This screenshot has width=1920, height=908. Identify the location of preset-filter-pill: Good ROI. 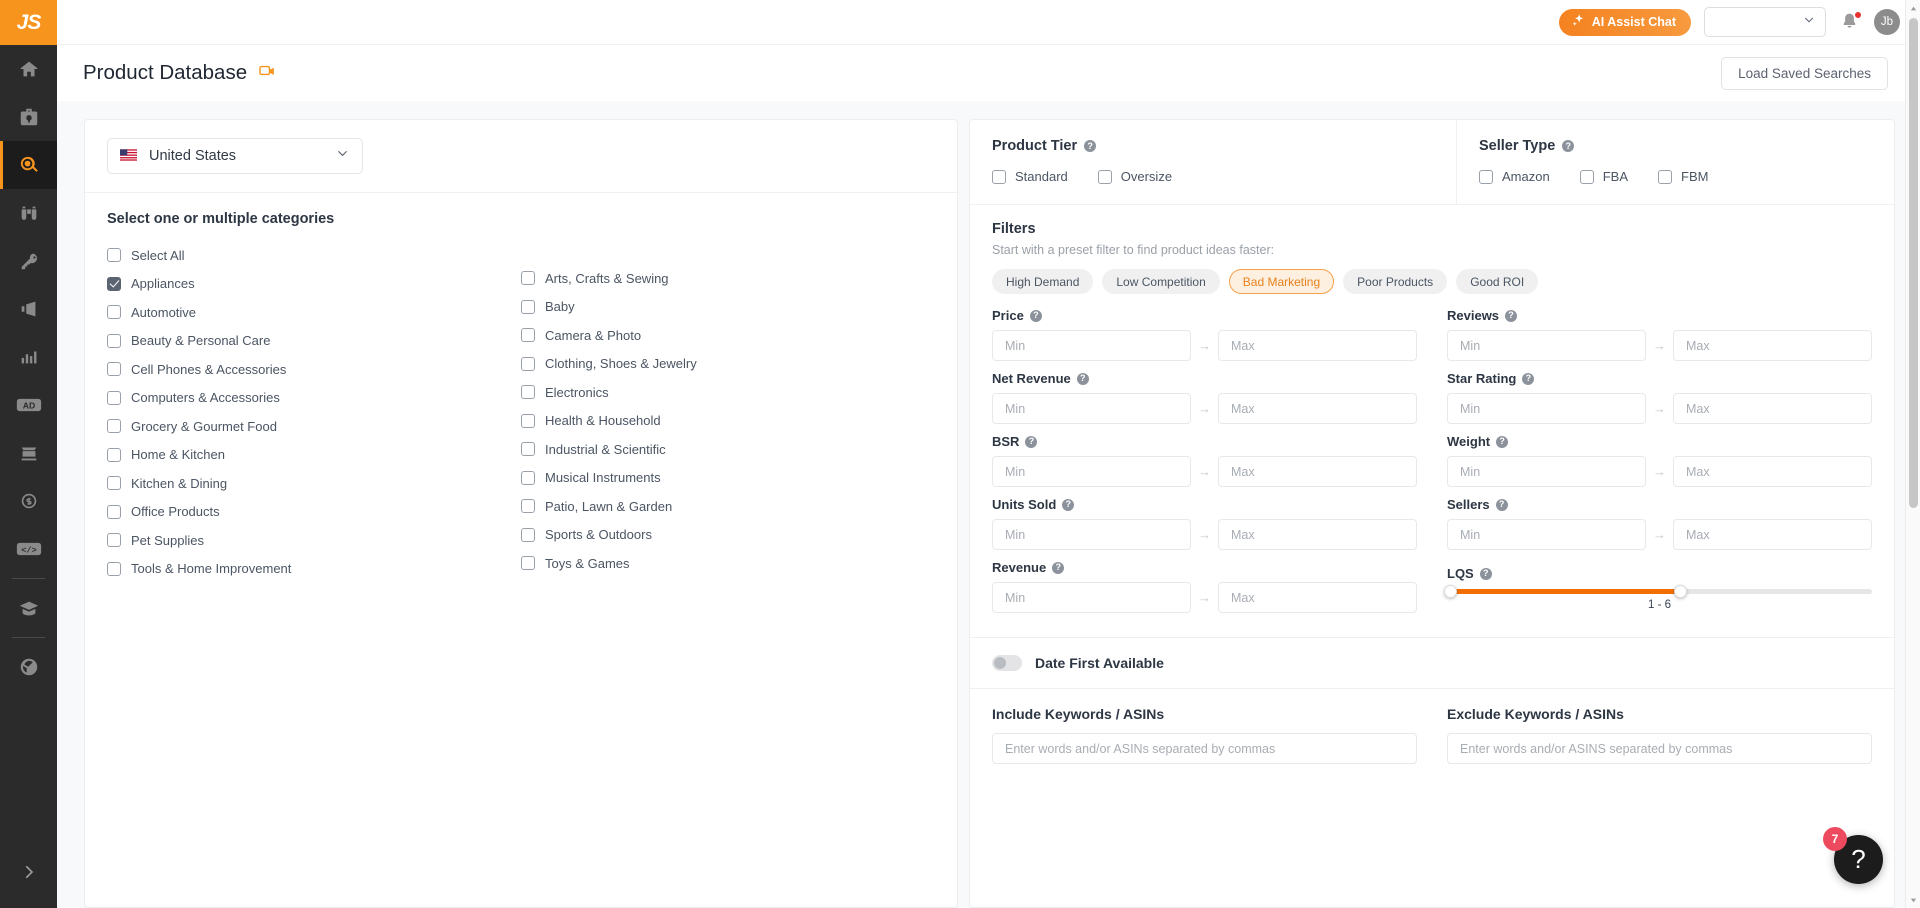
(1497, 281).